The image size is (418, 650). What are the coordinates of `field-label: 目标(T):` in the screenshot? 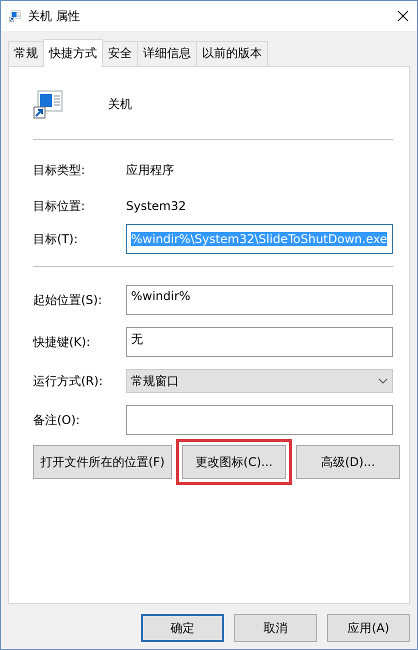 It's located at (56, 239).